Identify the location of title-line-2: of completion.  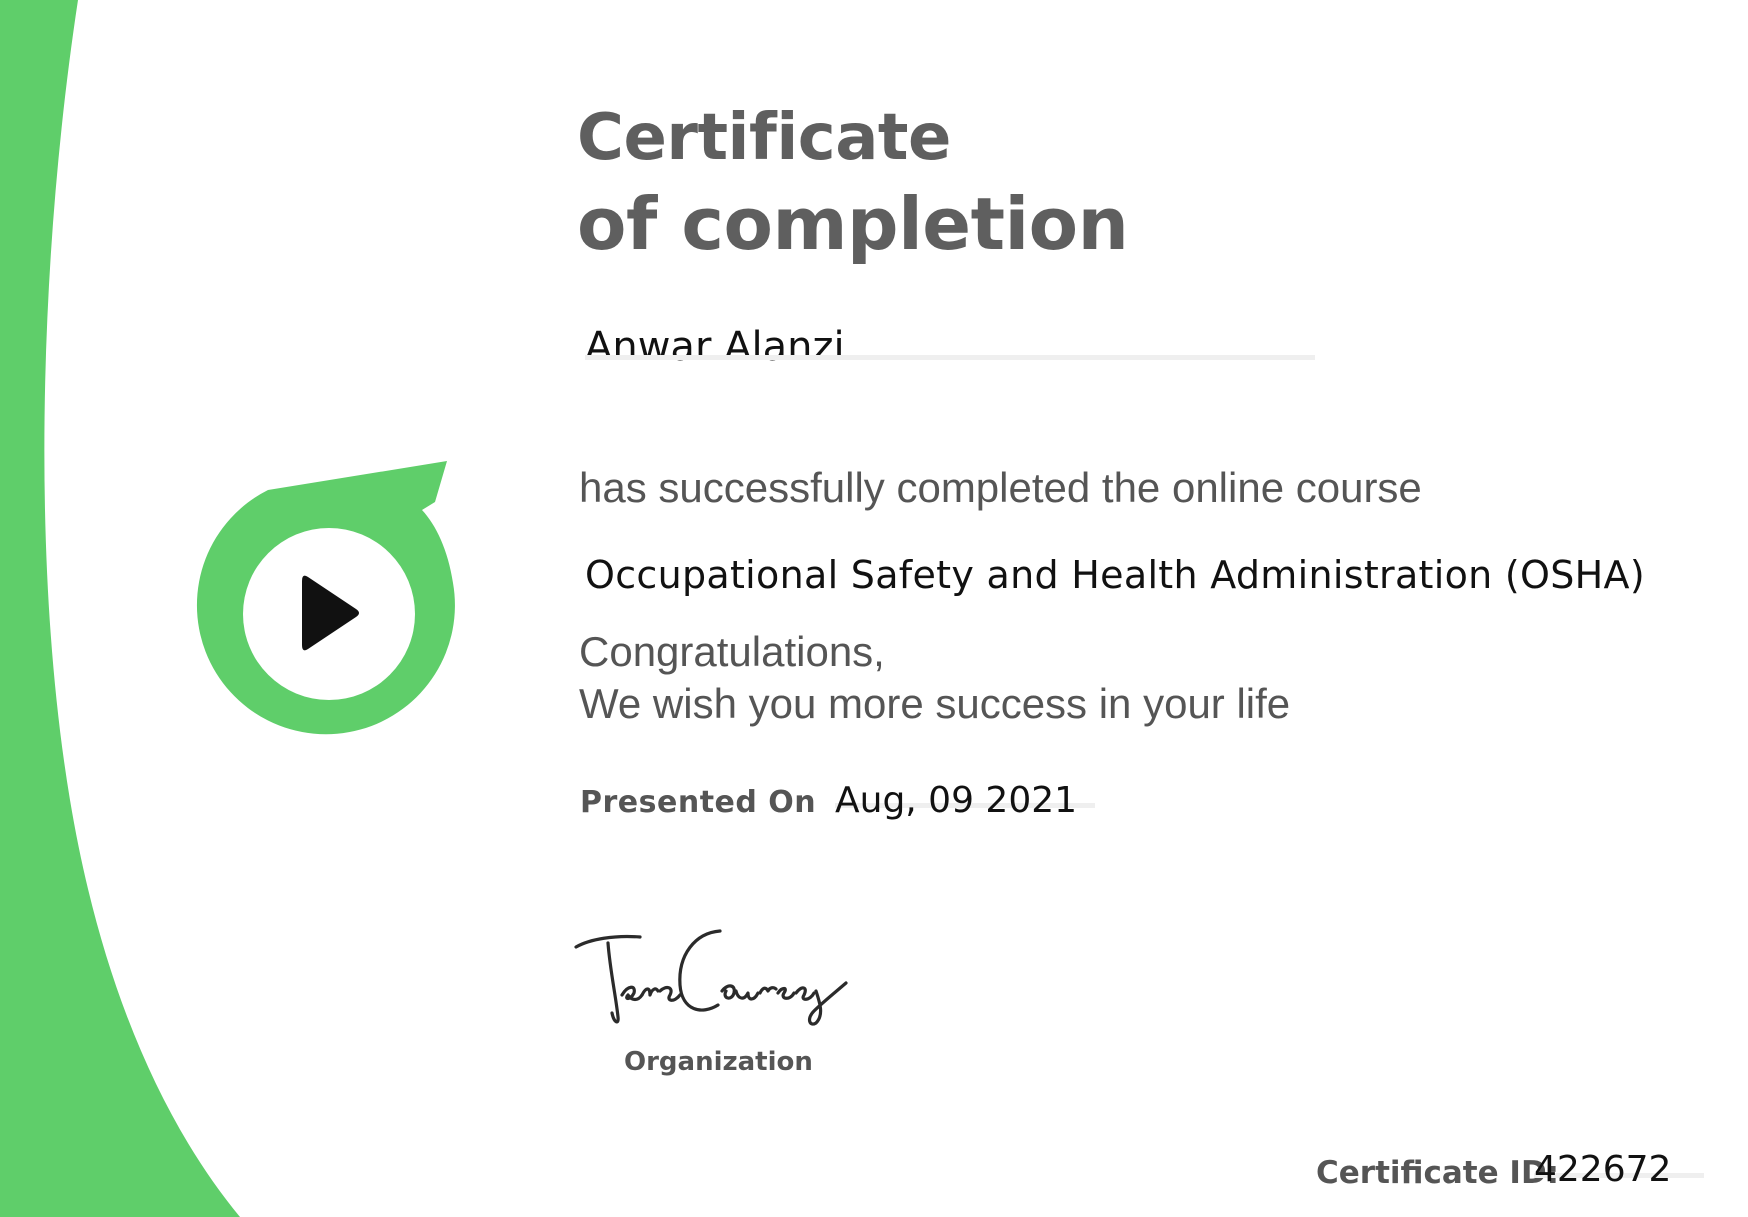
(853, 224).